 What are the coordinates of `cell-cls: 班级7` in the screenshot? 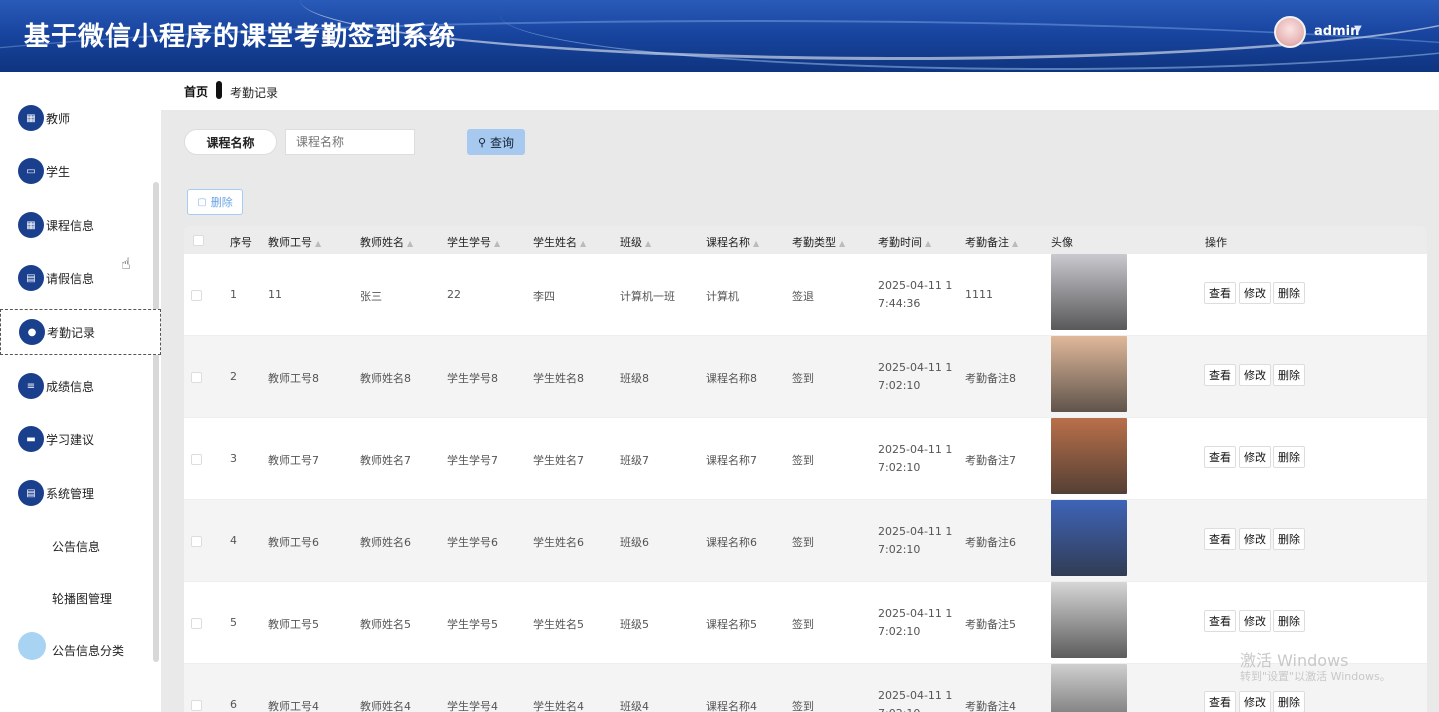 It's located at (634, 460).